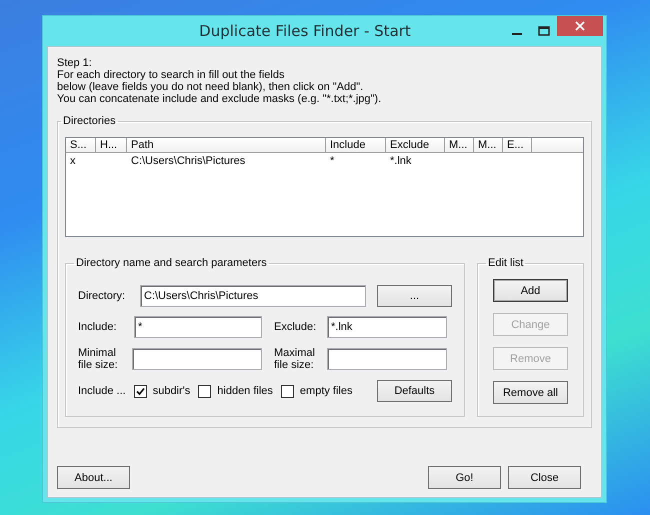 Image resolution: width=650 pixels, height=515 pixels. What do you see at coordinates (295, 359) in the screenshot?
I see `field-label: Maximal file size:` at bounding box center [295, 359].